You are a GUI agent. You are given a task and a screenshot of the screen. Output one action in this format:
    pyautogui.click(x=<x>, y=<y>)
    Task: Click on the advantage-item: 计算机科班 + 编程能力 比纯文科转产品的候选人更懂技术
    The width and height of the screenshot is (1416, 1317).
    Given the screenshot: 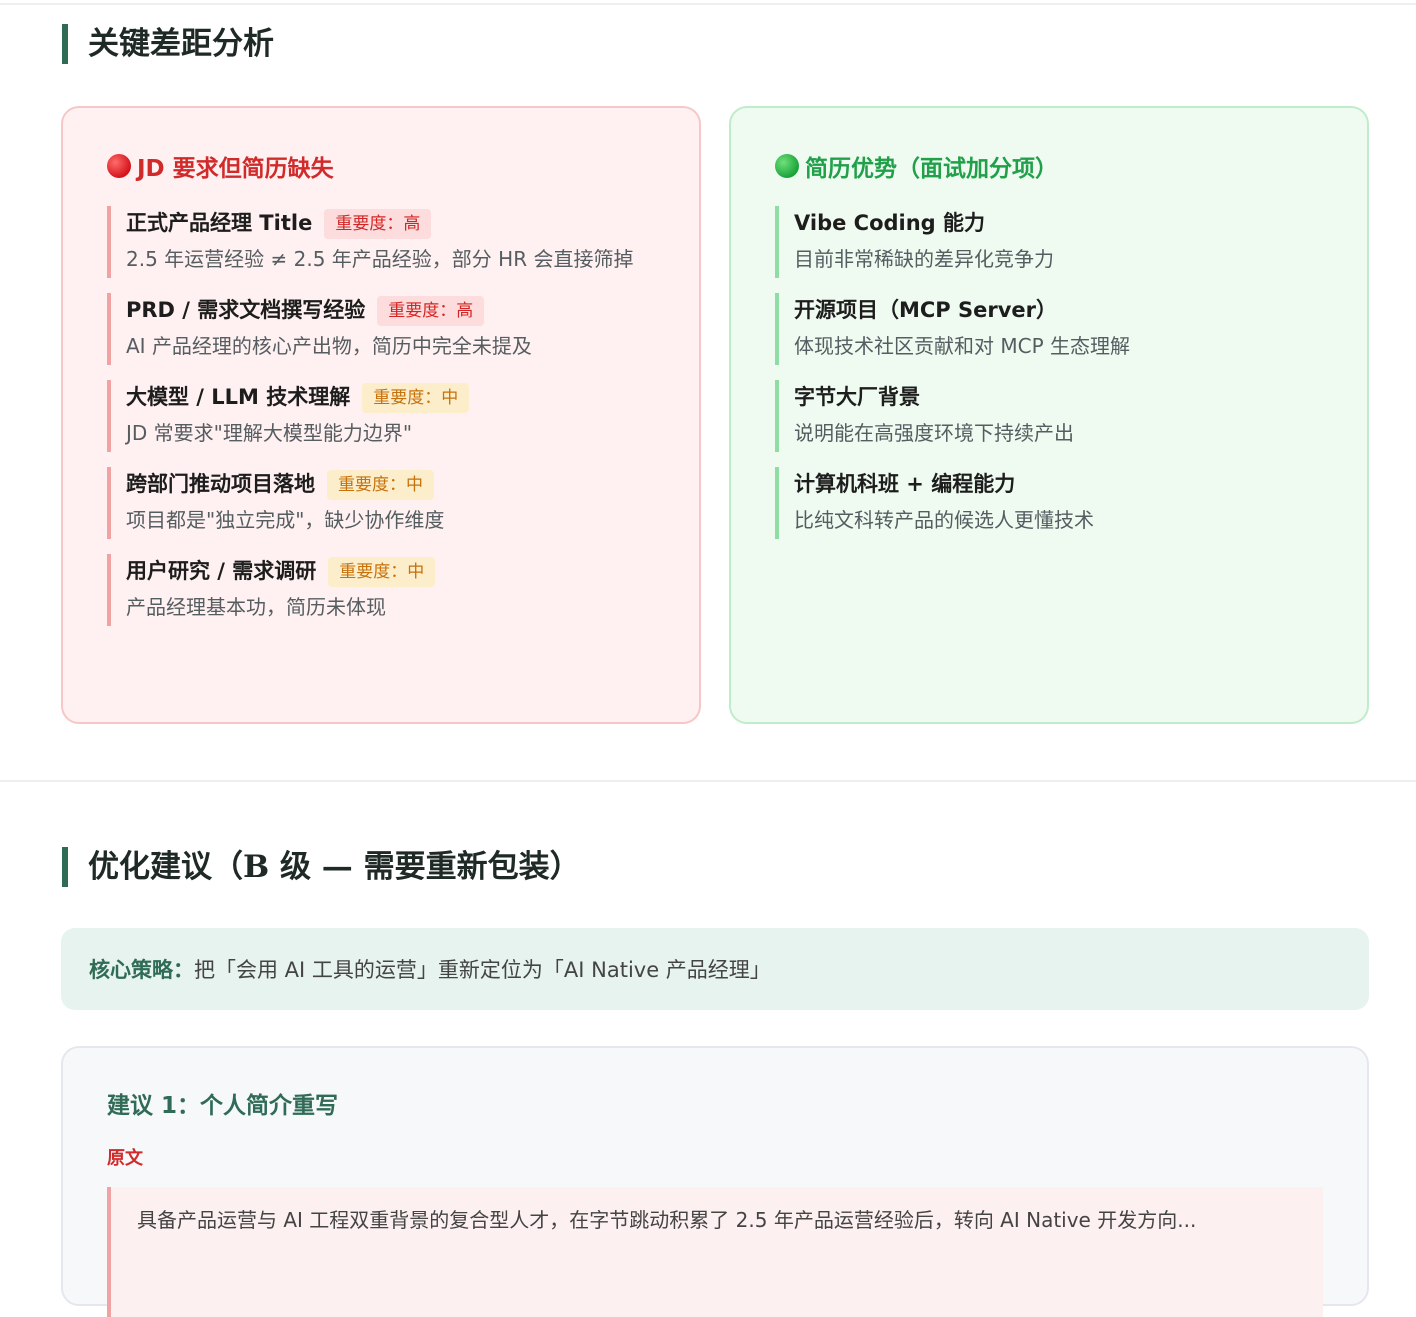 What is the action you would take?
    pyautogui.click(x=1049, y=503)
    